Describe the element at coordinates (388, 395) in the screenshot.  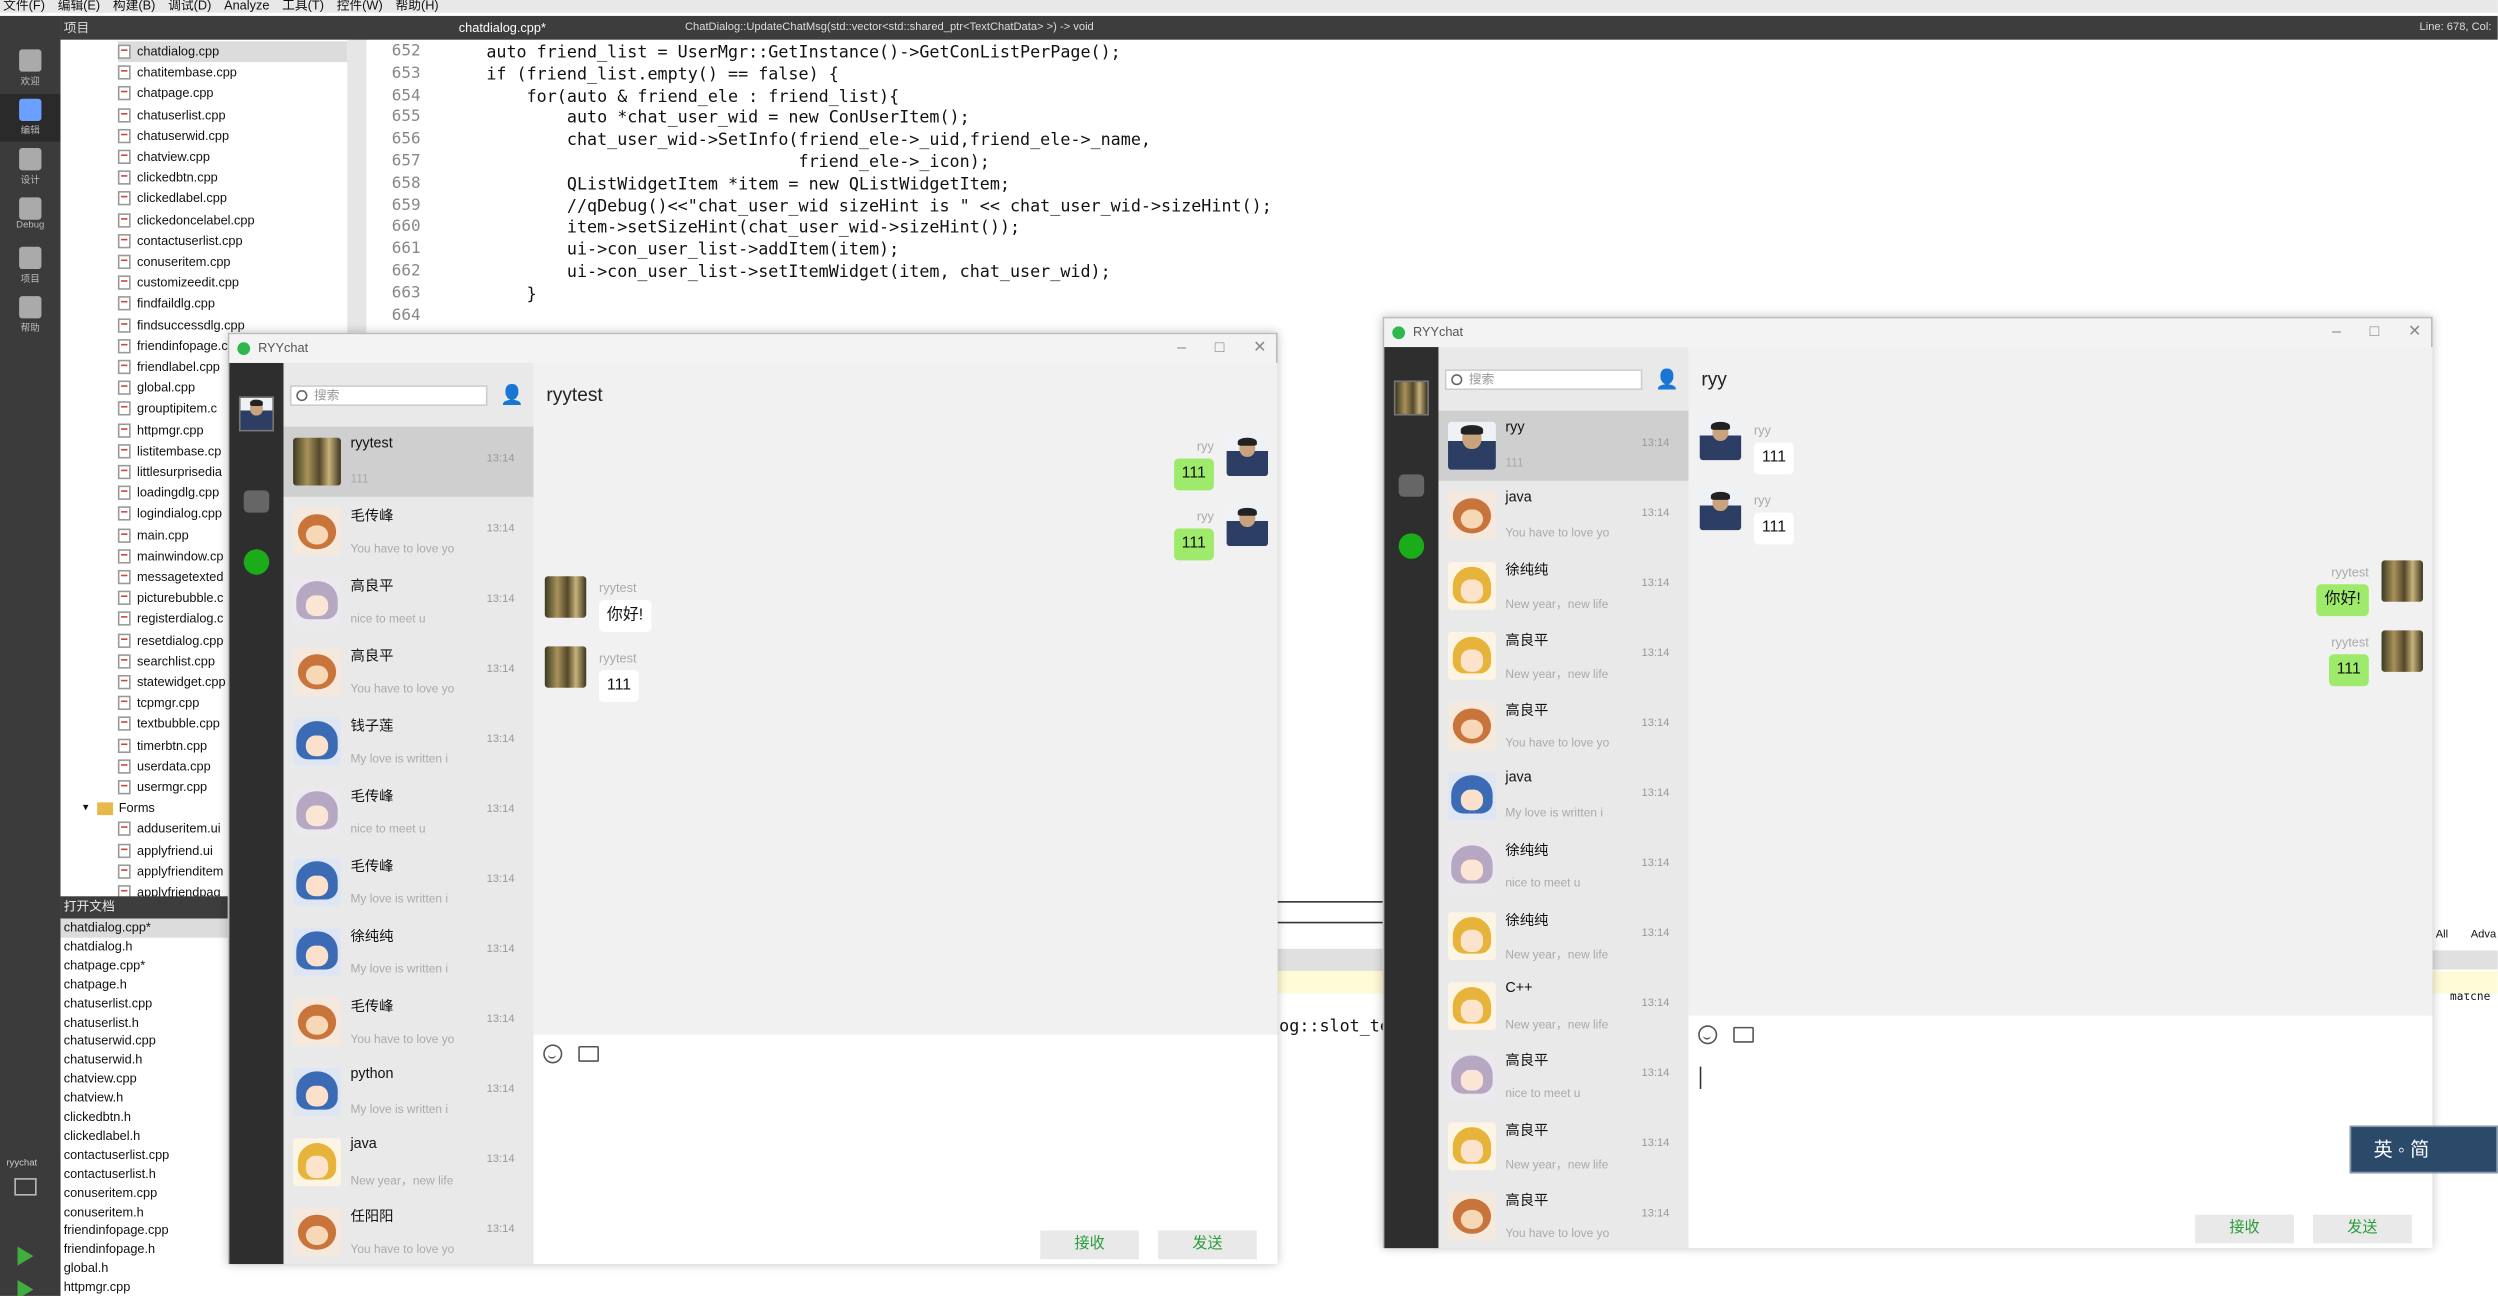
I see `search-input: 搜索` at that location.